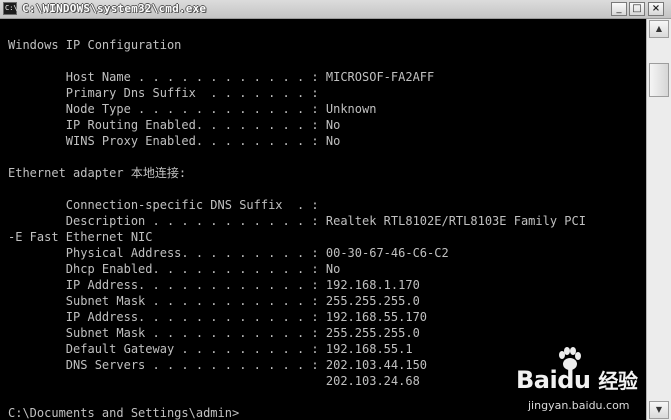 The image size is (671, 420). I want to click on window-title: C:\WINDOWS\system32\cmd.exe, so click(114, 8).